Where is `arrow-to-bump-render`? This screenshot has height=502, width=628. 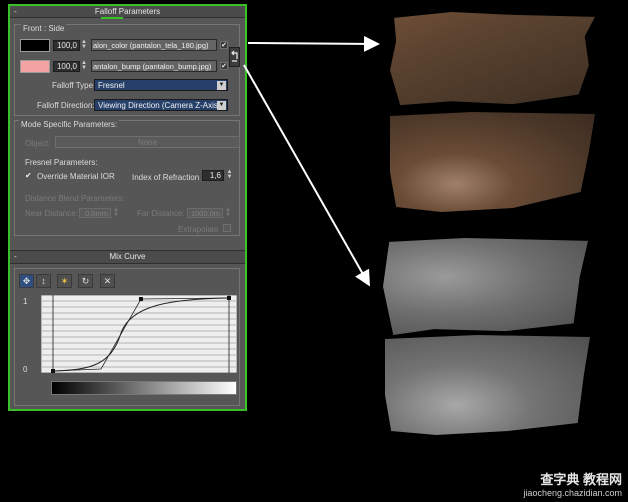 arrow-to-bump-render is located at coordinates (306, 175).